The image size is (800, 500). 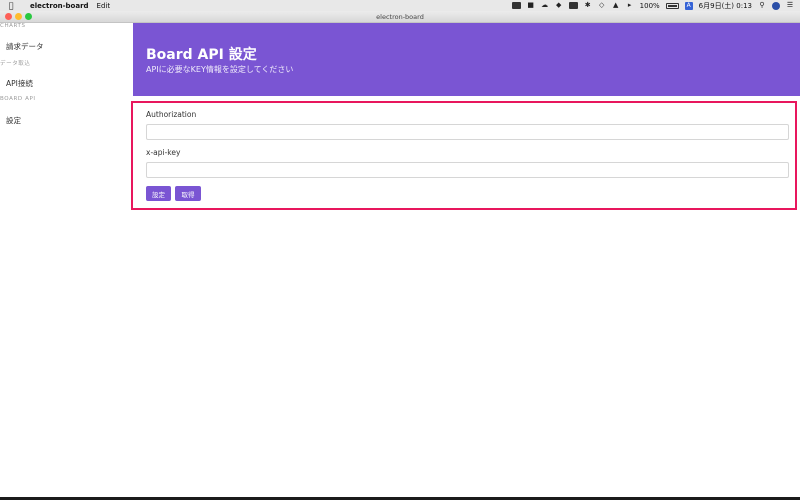 I want to click on volume-icon: ▸, so click(x=630, y=5).